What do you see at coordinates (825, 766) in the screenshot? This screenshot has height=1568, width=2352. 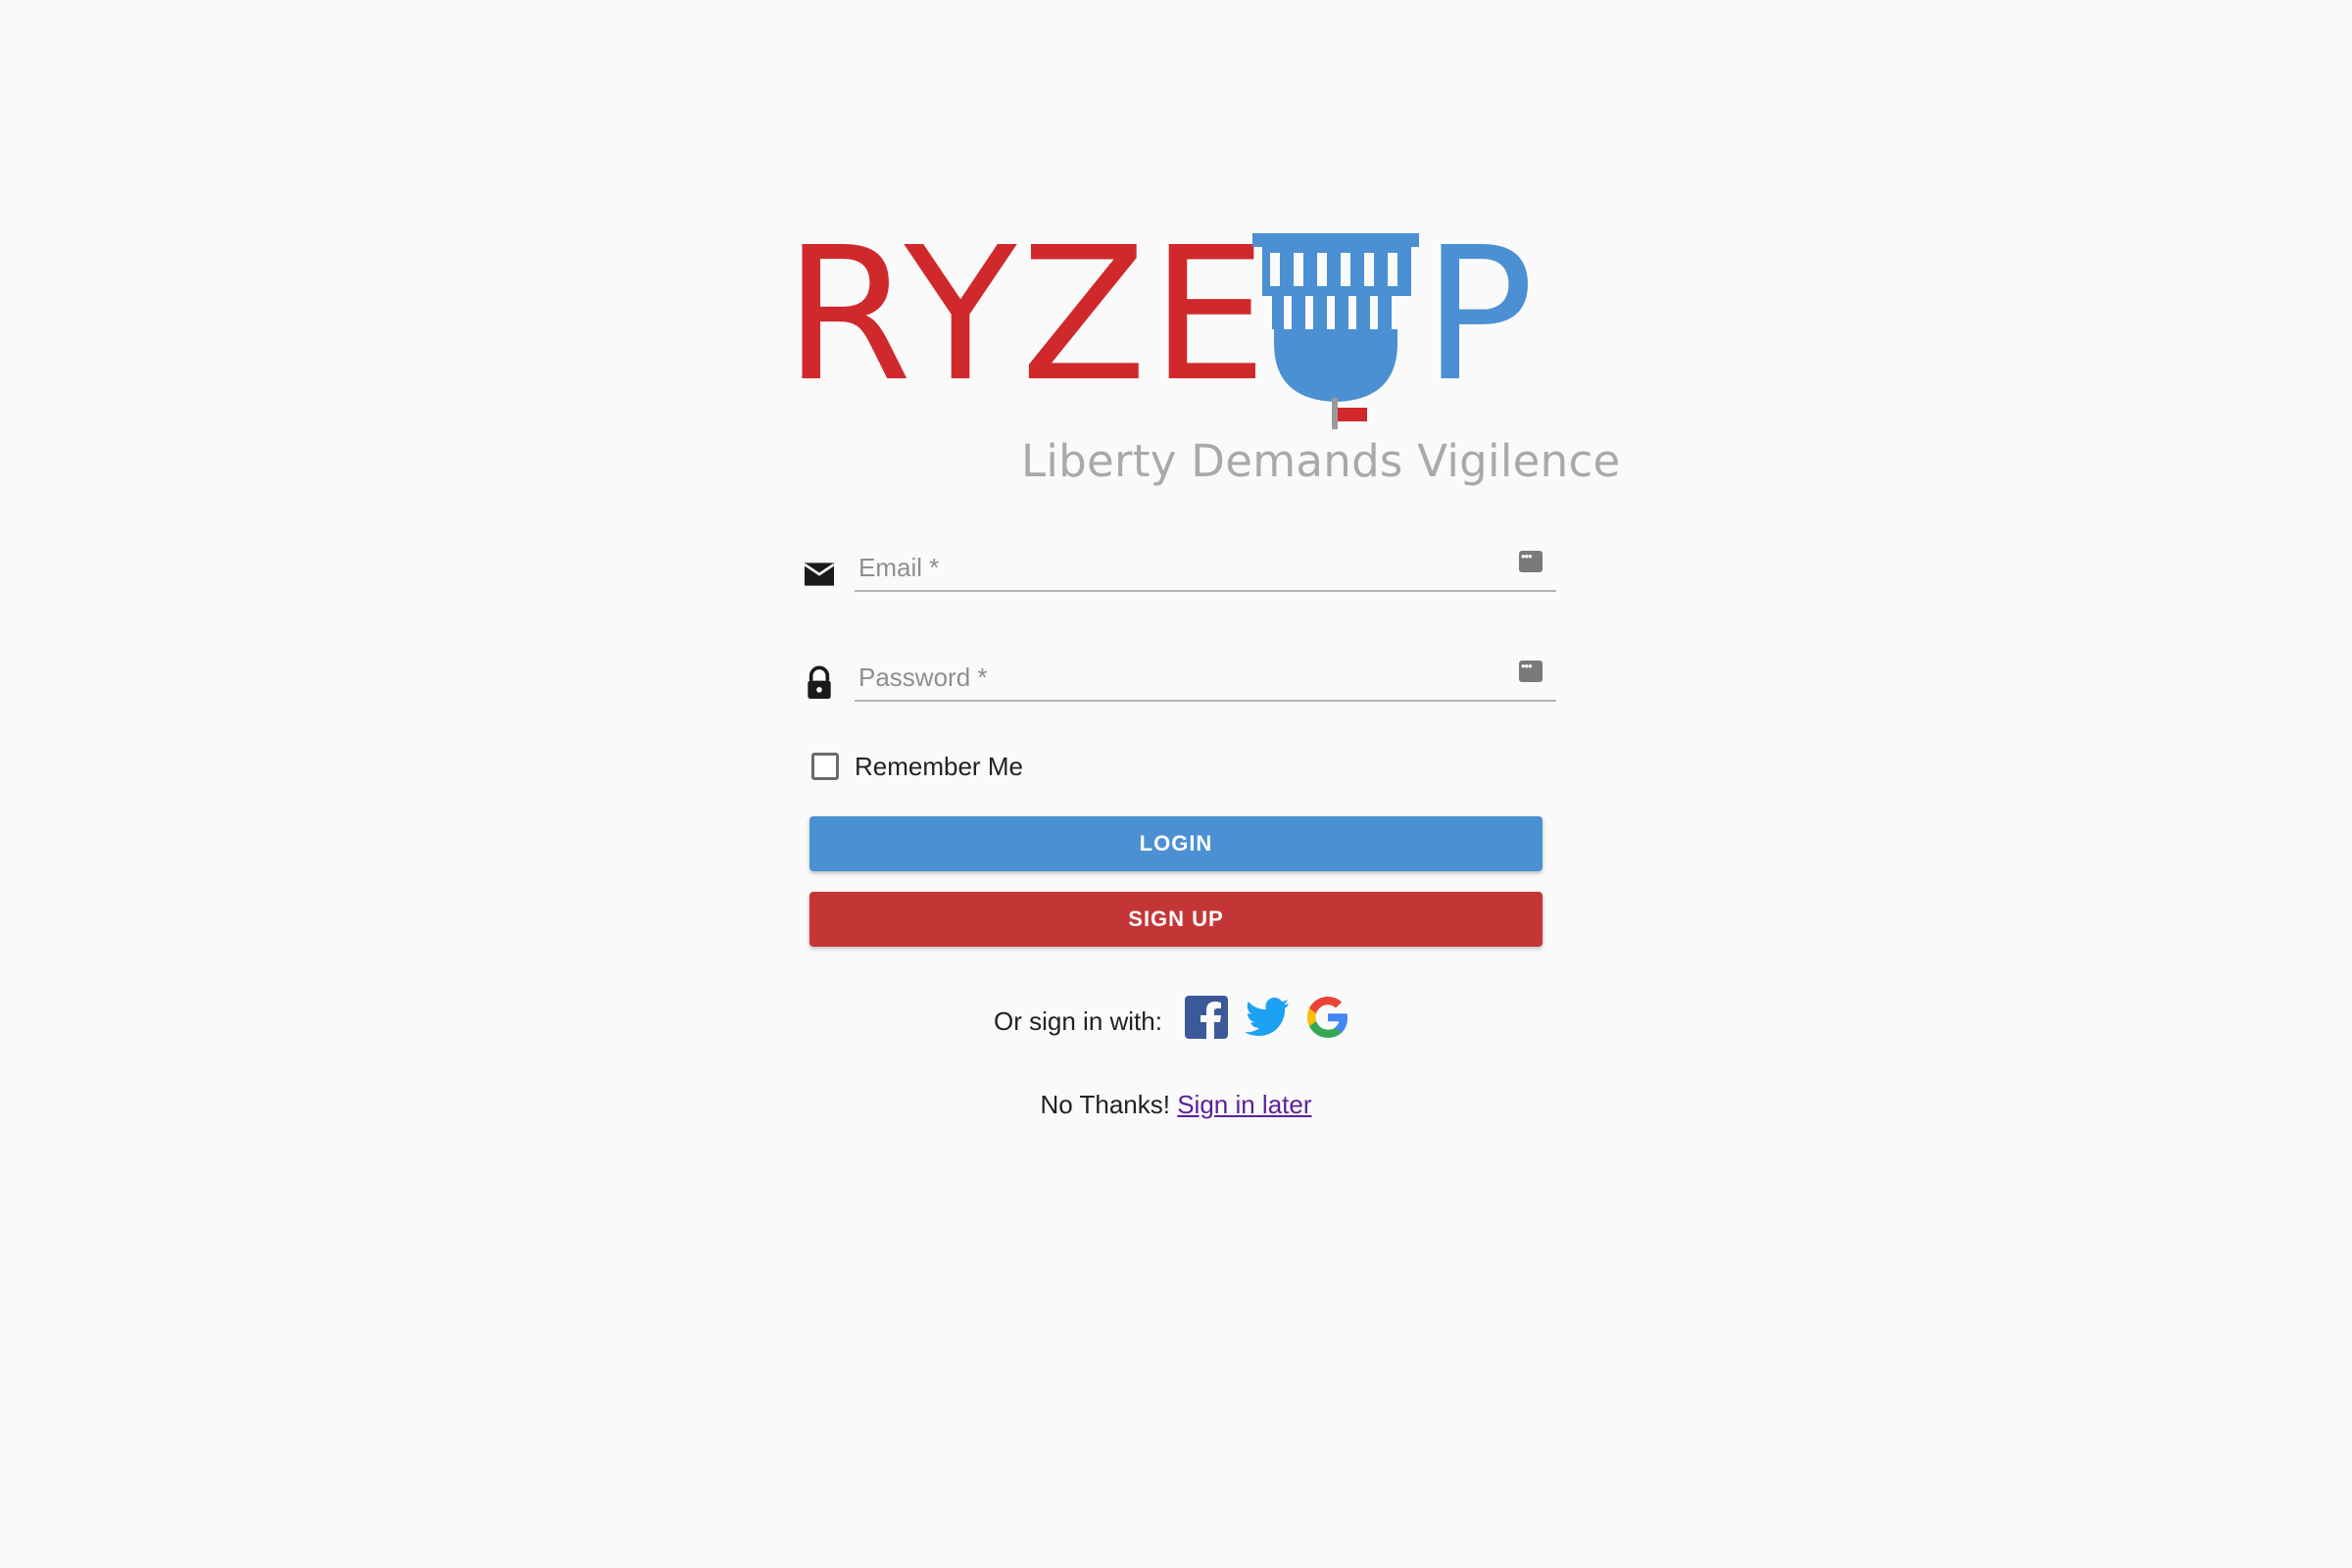 I see `checkbox-box` at bounding box center [825, 766].